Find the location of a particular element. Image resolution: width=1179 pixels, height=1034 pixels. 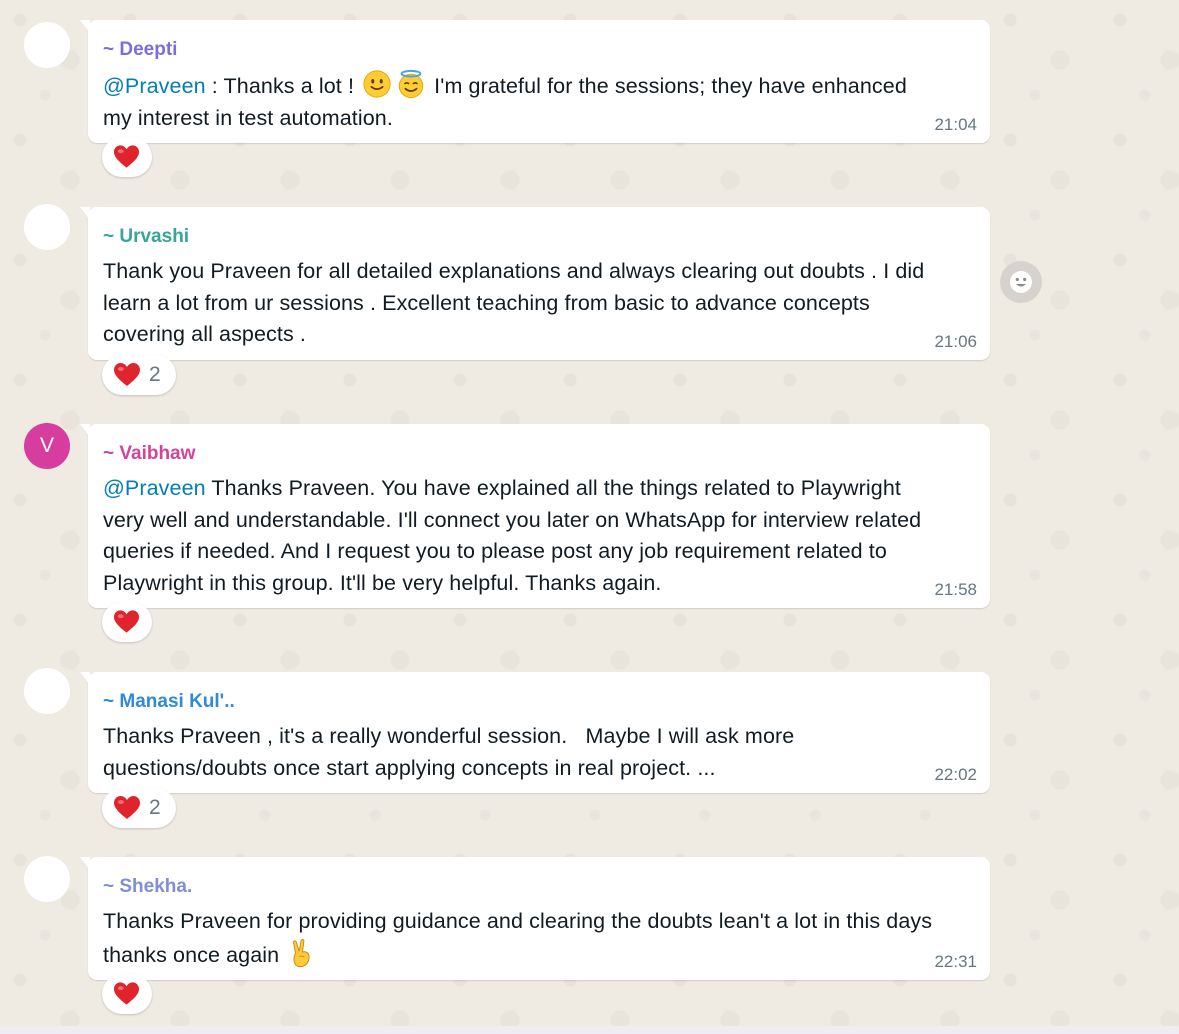

sender-name: ~ Vaibhaw is located at coordinates (539, 454).